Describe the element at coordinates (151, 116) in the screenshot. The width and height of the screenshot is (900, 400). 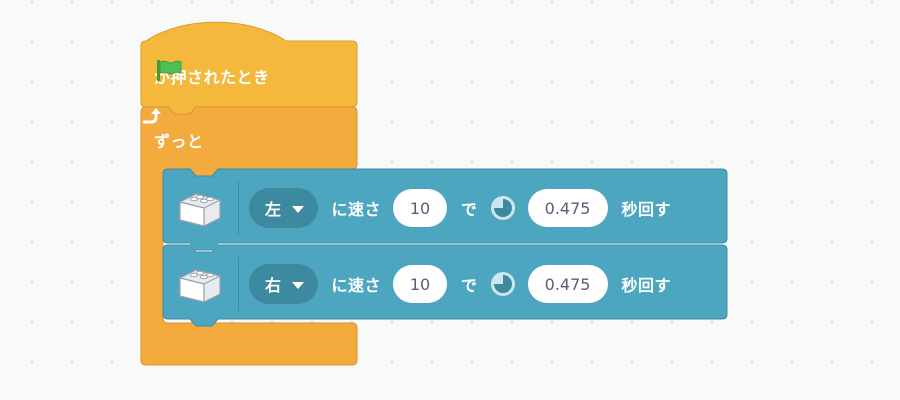
I see `loop-arrow-icon` at that location.